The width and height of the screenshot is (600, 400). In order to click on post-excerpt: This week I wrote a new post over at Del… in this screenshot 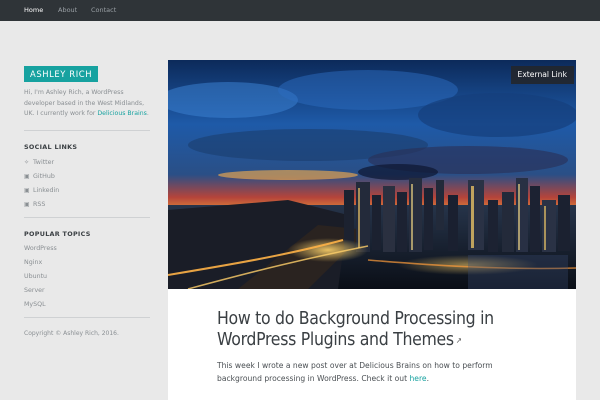, I will do `click(377, 372)`.